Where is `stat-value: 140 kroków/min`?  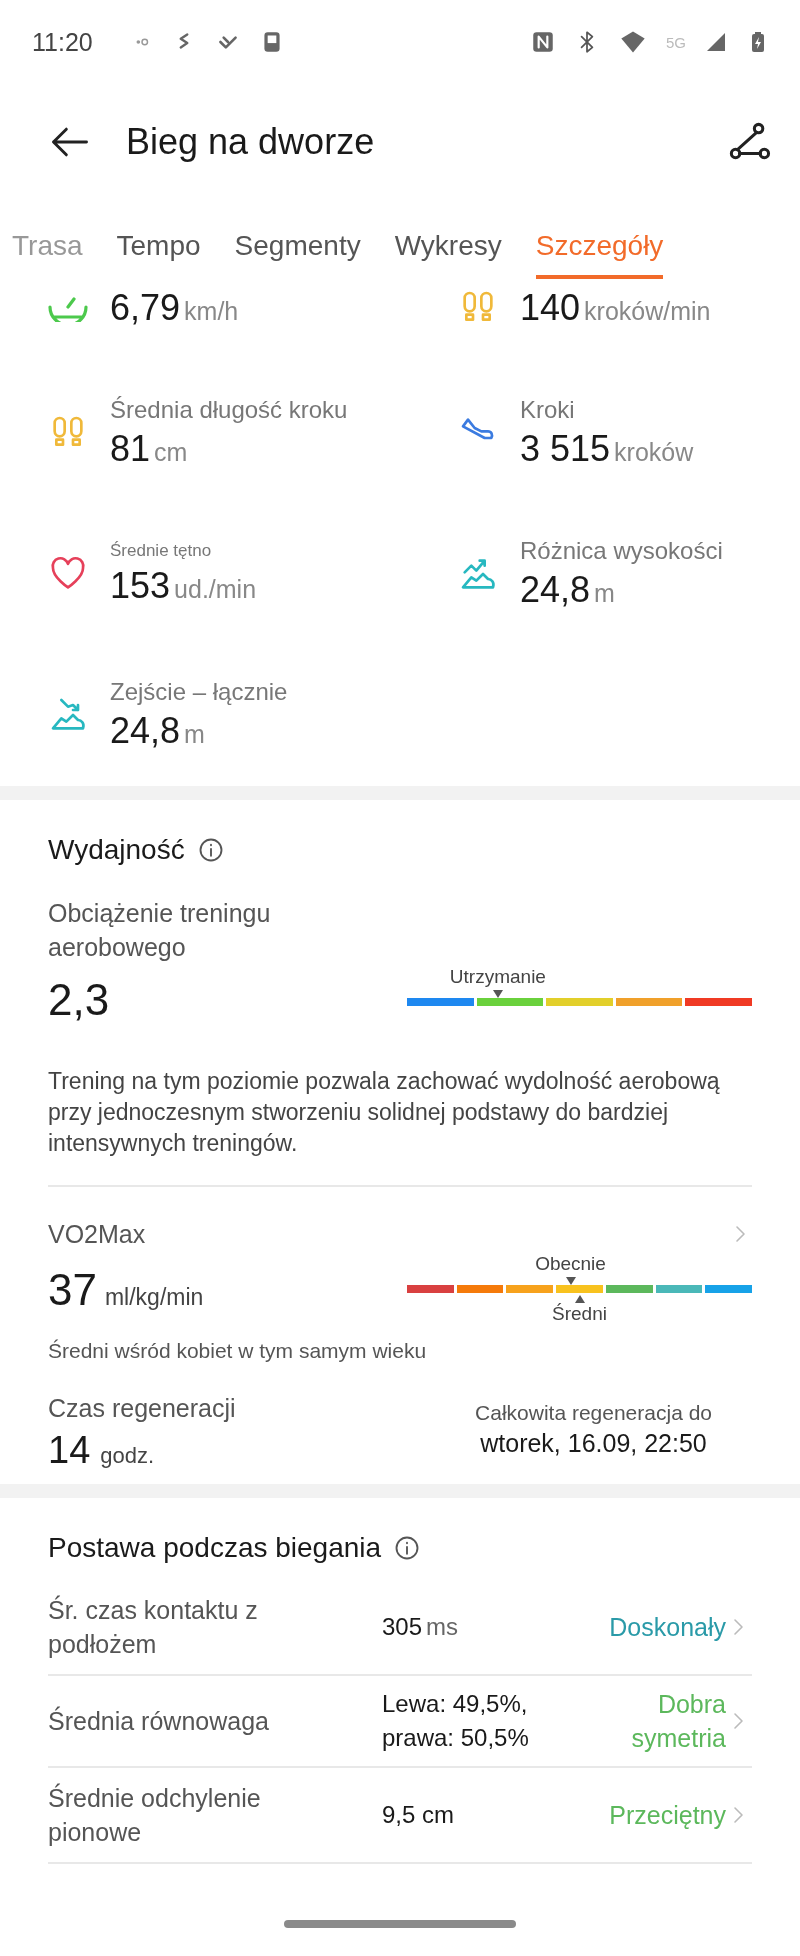
stat-value: 140 kroków/min is located at coordinates (615, 308).